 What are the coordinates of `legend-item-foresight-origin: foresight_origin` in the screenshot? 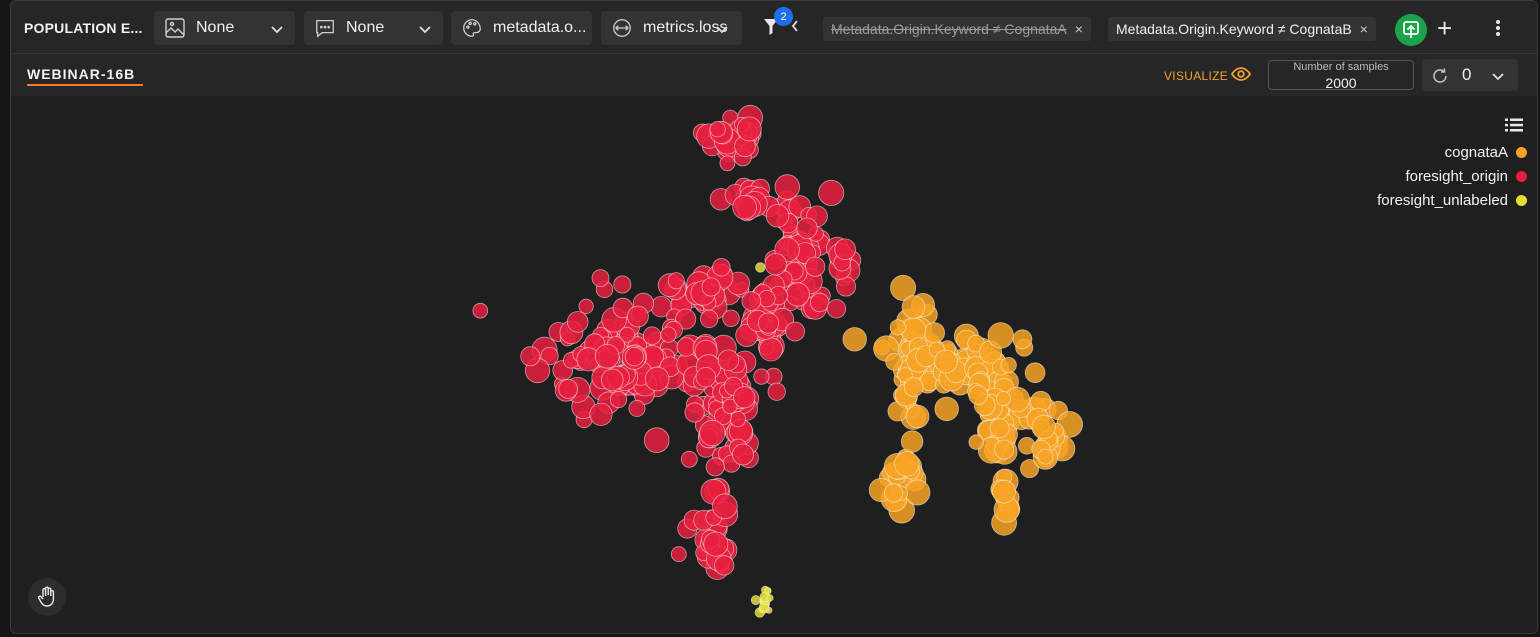 It's located at (1466, 176).